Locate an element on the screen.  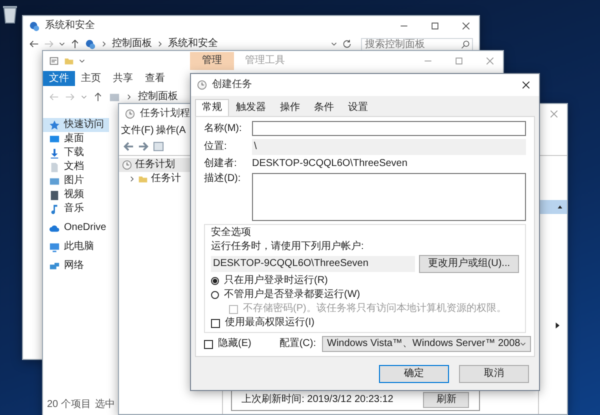
field-label: 位置: is located at coordinates (216, 147).